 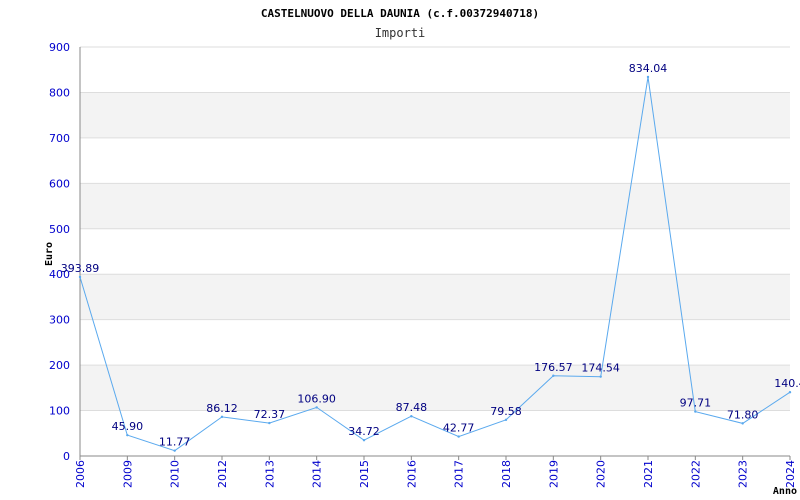 What do you see at coordinates (459, 428) in the screenshot?
I see `data-label: 42.77` at bounding box center [459, 428].